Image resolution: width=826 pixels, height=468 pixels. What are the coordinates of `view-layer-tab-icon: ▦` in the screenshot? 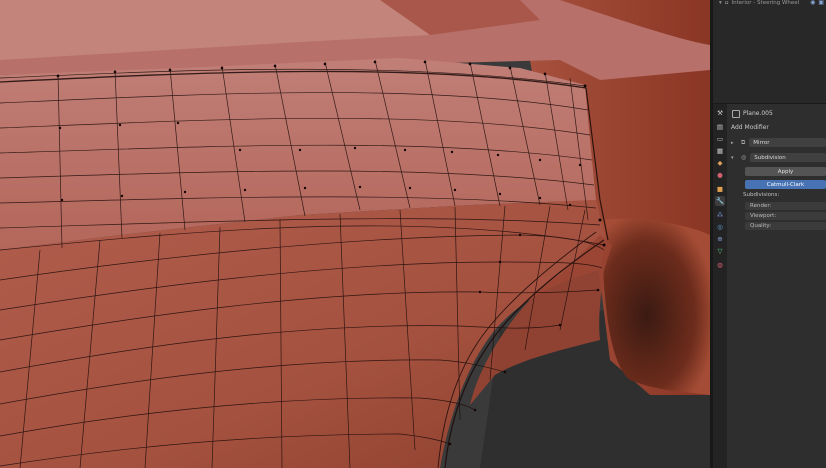 It's located at (720, 151).